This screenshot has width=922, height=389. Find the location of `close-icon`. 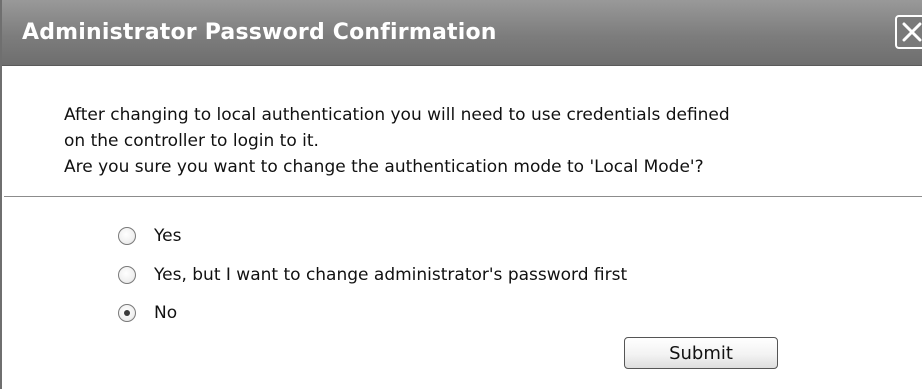

close-icon is located at coordinates (912, 32).